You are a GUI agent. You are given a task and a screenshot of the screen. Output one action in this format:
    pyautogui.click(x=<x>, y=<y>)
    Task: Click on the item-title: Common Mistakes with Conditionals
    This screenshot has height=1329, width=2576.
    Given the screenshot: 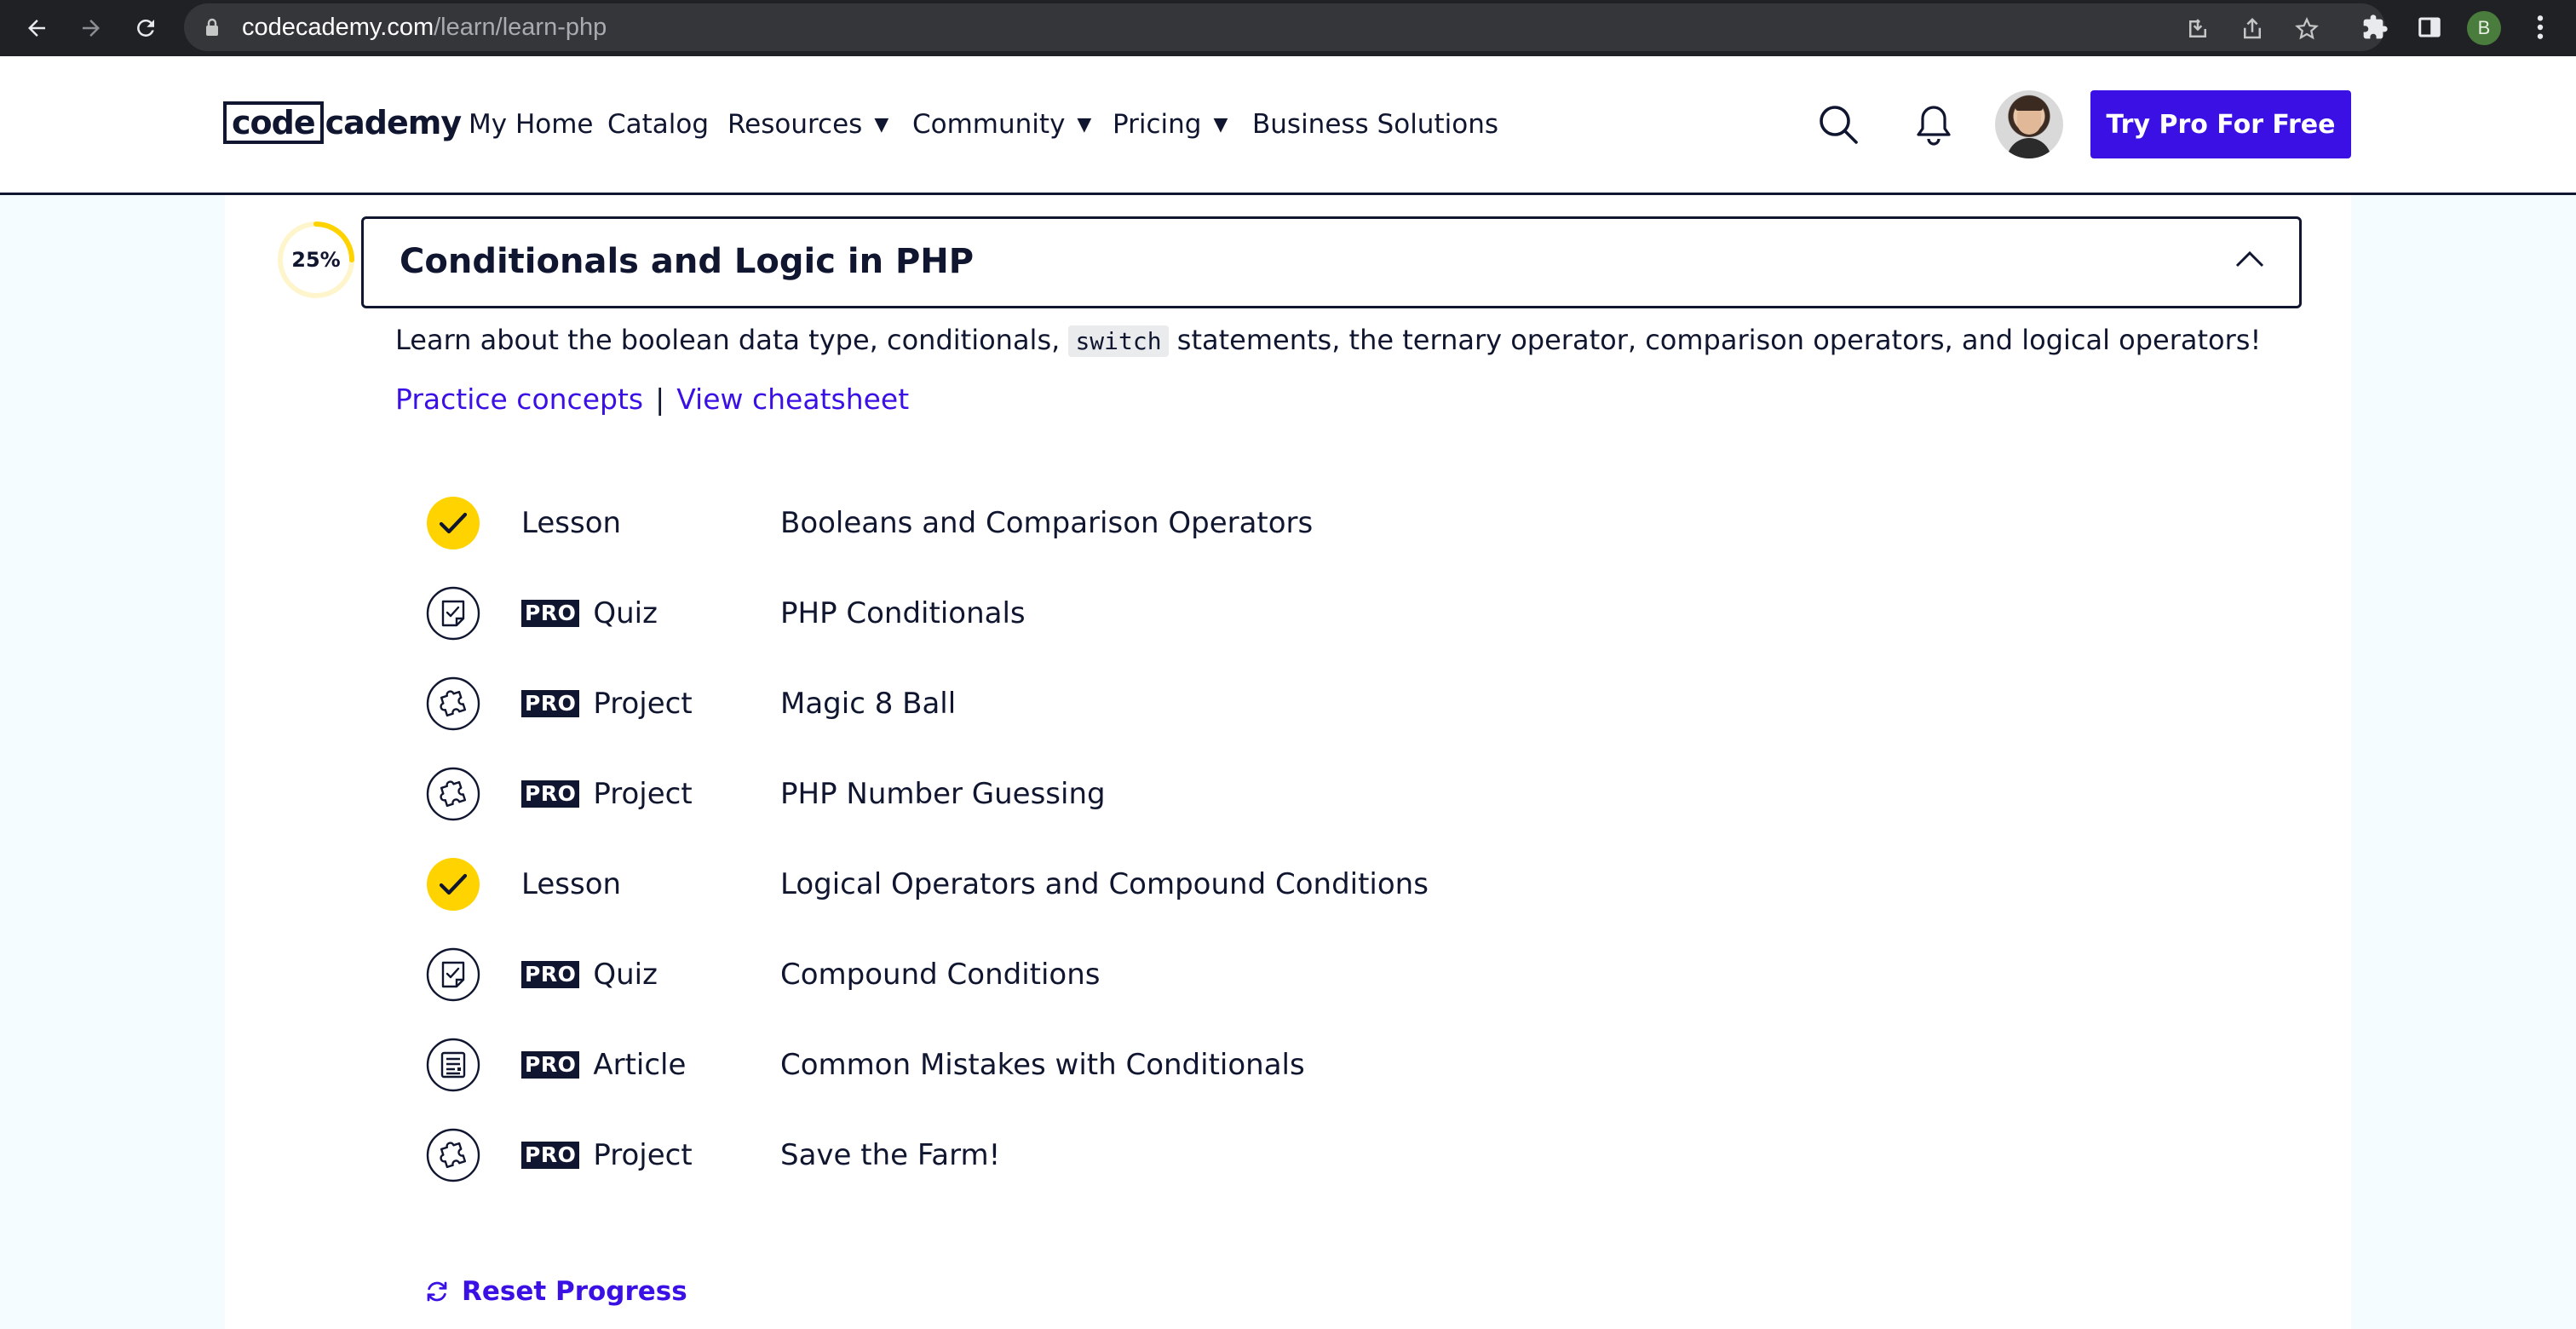 What is the action you would take?
    pyautogui.click(x=1042, y=1065)
    